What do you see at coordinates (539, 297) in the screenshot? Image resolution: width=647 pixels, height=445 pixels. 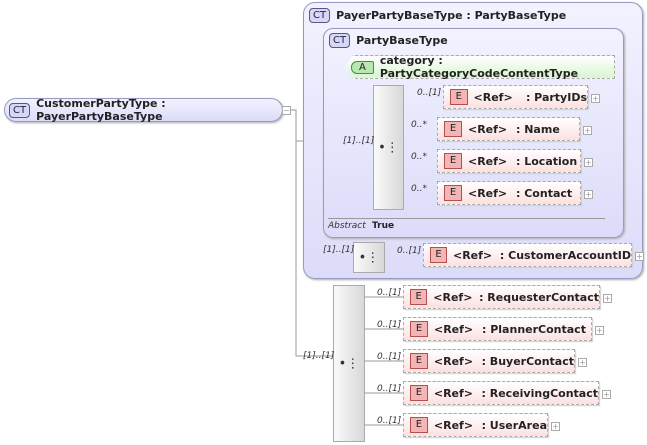 I see `element-name: : RequesterContact` at bounding box center [539, 297].